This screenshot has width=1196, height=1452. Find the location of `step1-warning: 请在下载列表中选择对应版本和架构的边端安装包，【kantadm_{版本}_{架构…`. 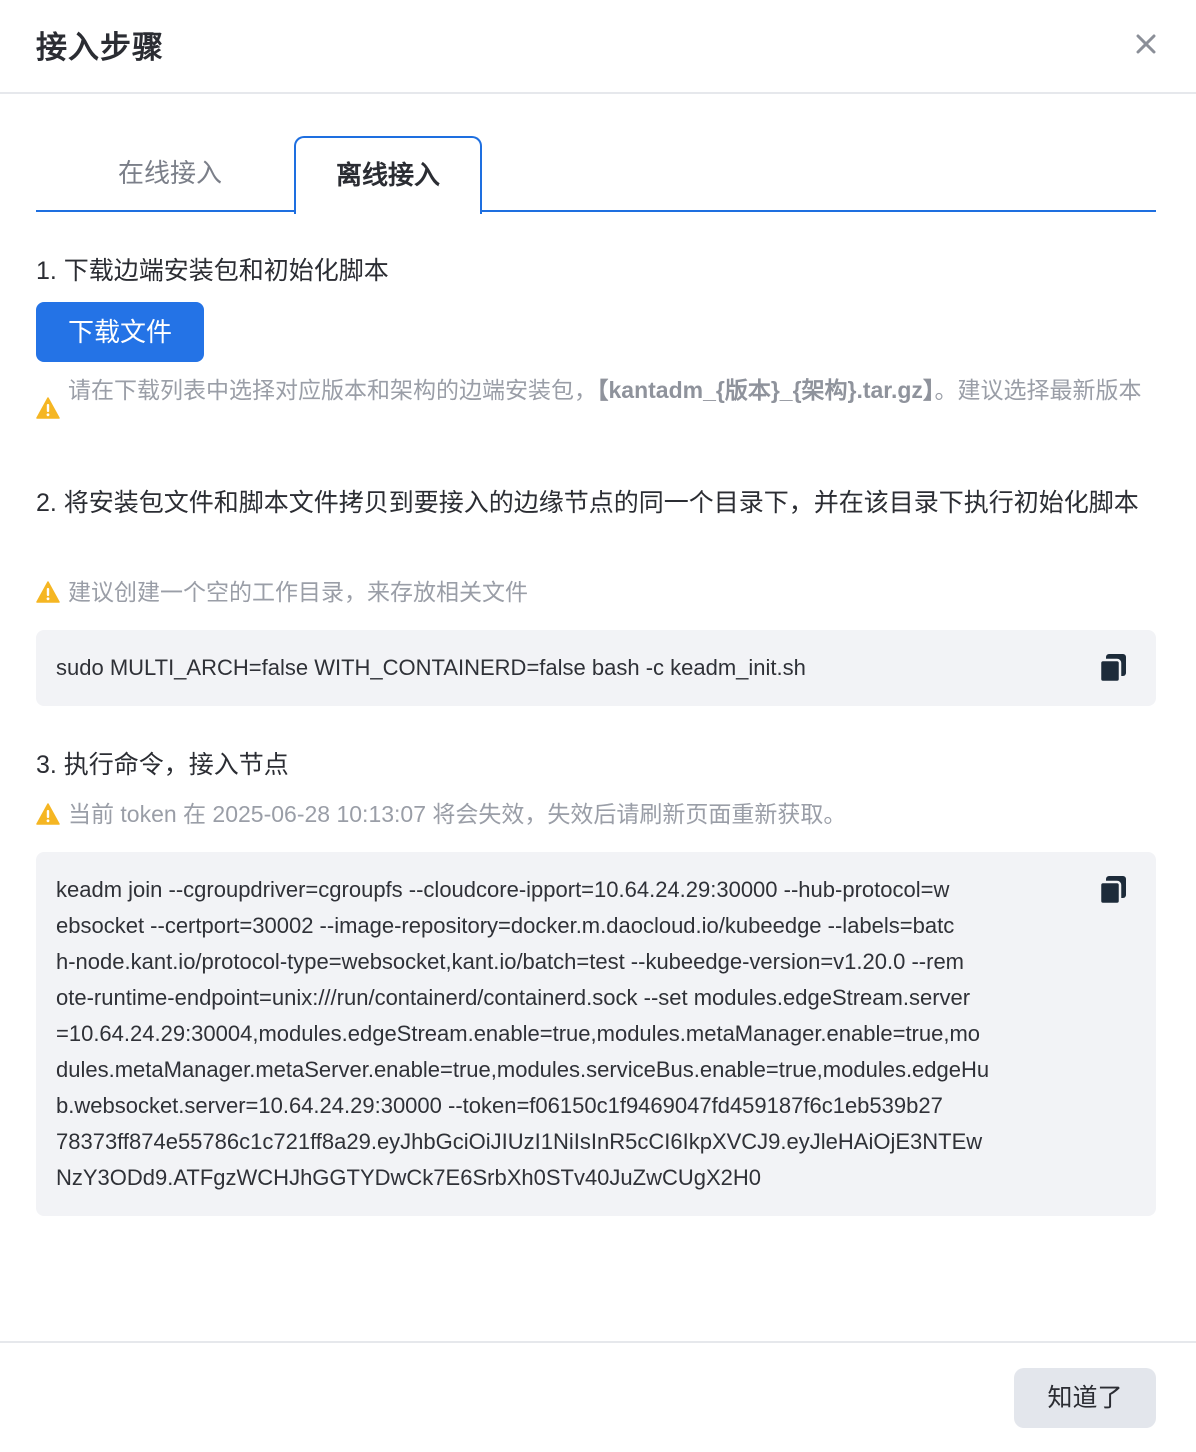

step1-warning: 请在下载列表中选择对应版本和架构的边端安装包，【kantadm_{版本}_{架构… is located at coordinates (596, 408).